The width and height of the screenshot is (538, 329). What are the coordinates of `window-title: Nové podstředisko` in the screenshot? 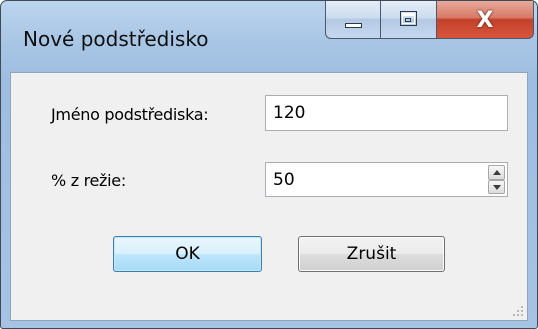 It's located at (116, 39).